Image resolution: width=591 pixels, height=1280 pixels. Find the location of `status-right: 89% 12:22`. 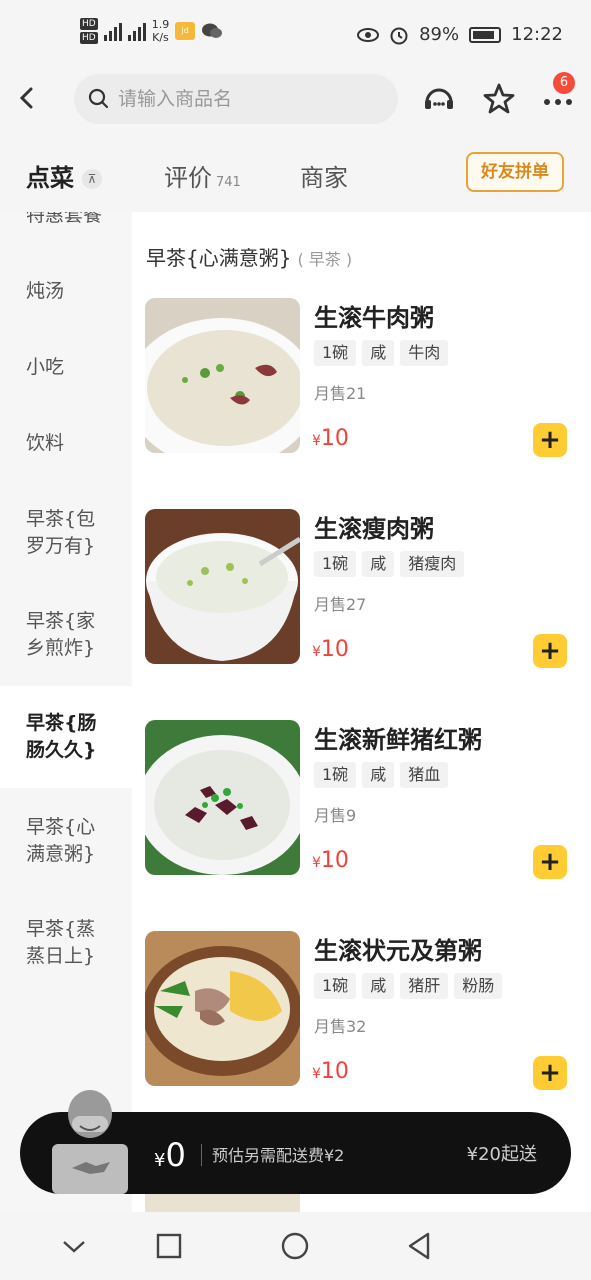

status-right: 89% 12:22 is located at coordinates (460, 34).